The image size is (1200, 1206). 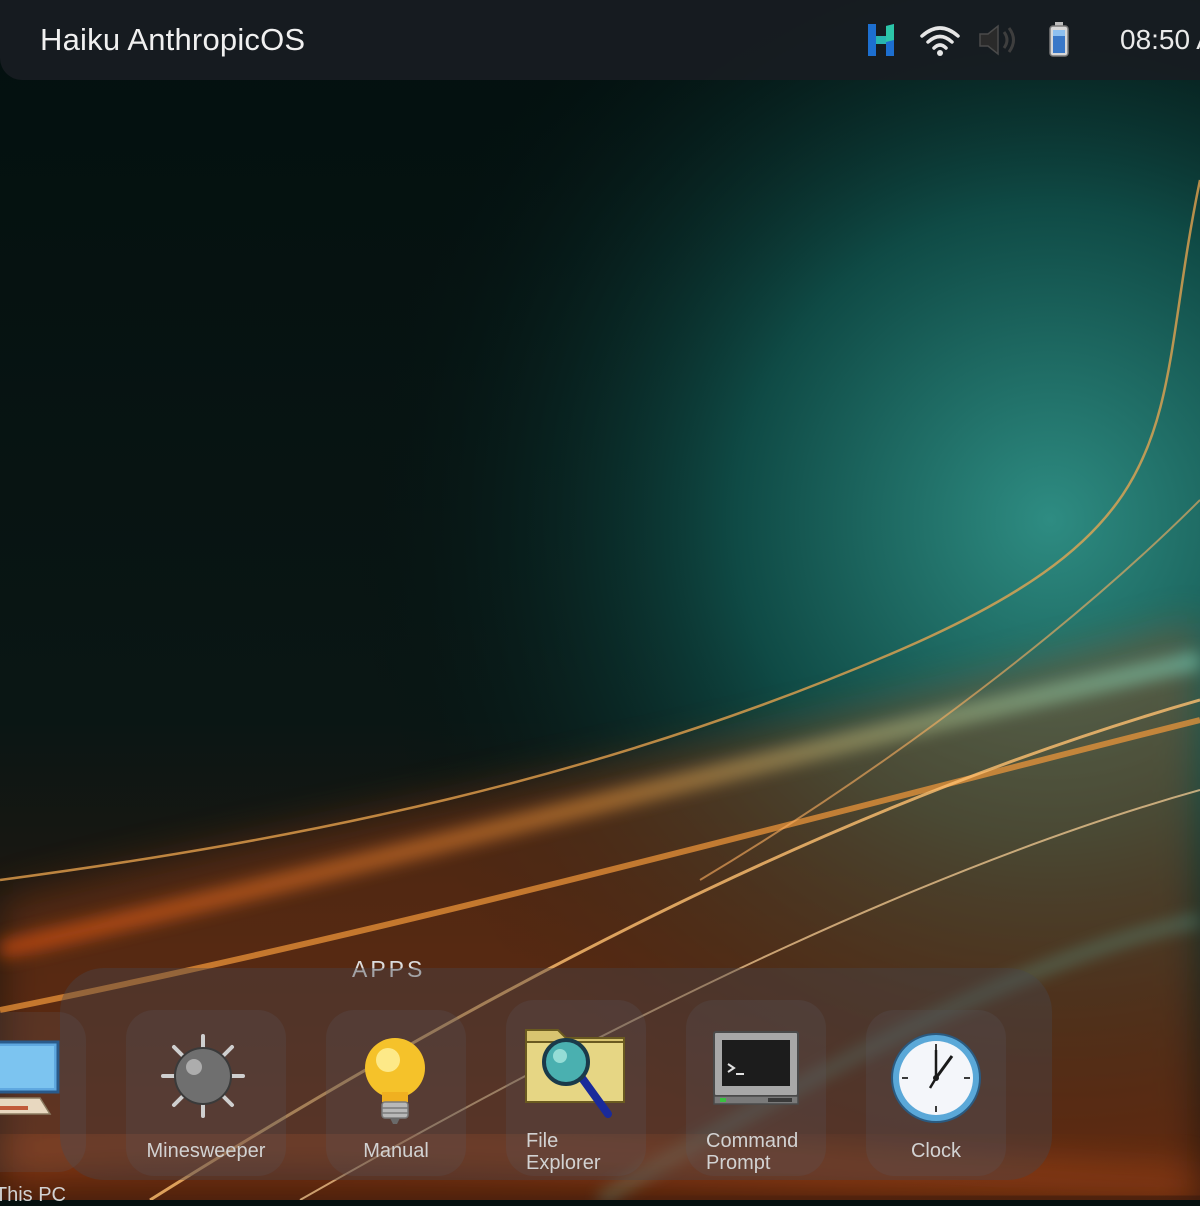 I want to click on dock-item-label: Clock, so click(x=935, y=1151).